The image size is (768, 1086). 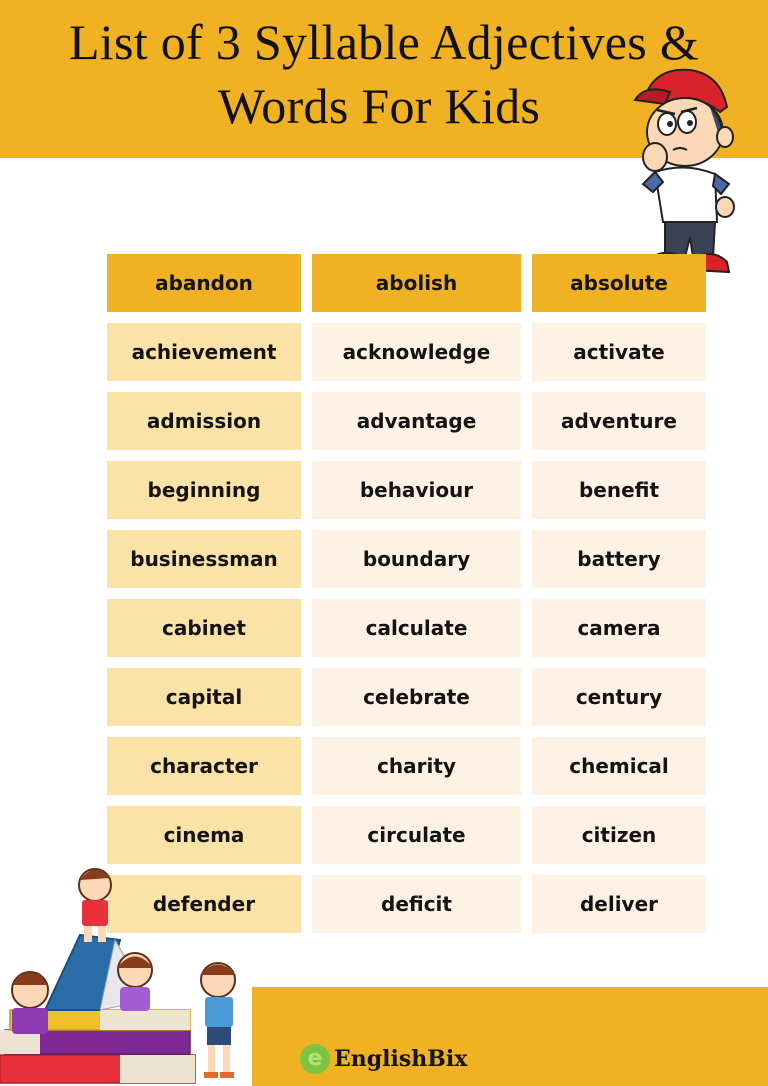 What do you see at coordinates (619, 628) in the screenshot?
I see `word-cell: camera` at bounding box center [619, 628].